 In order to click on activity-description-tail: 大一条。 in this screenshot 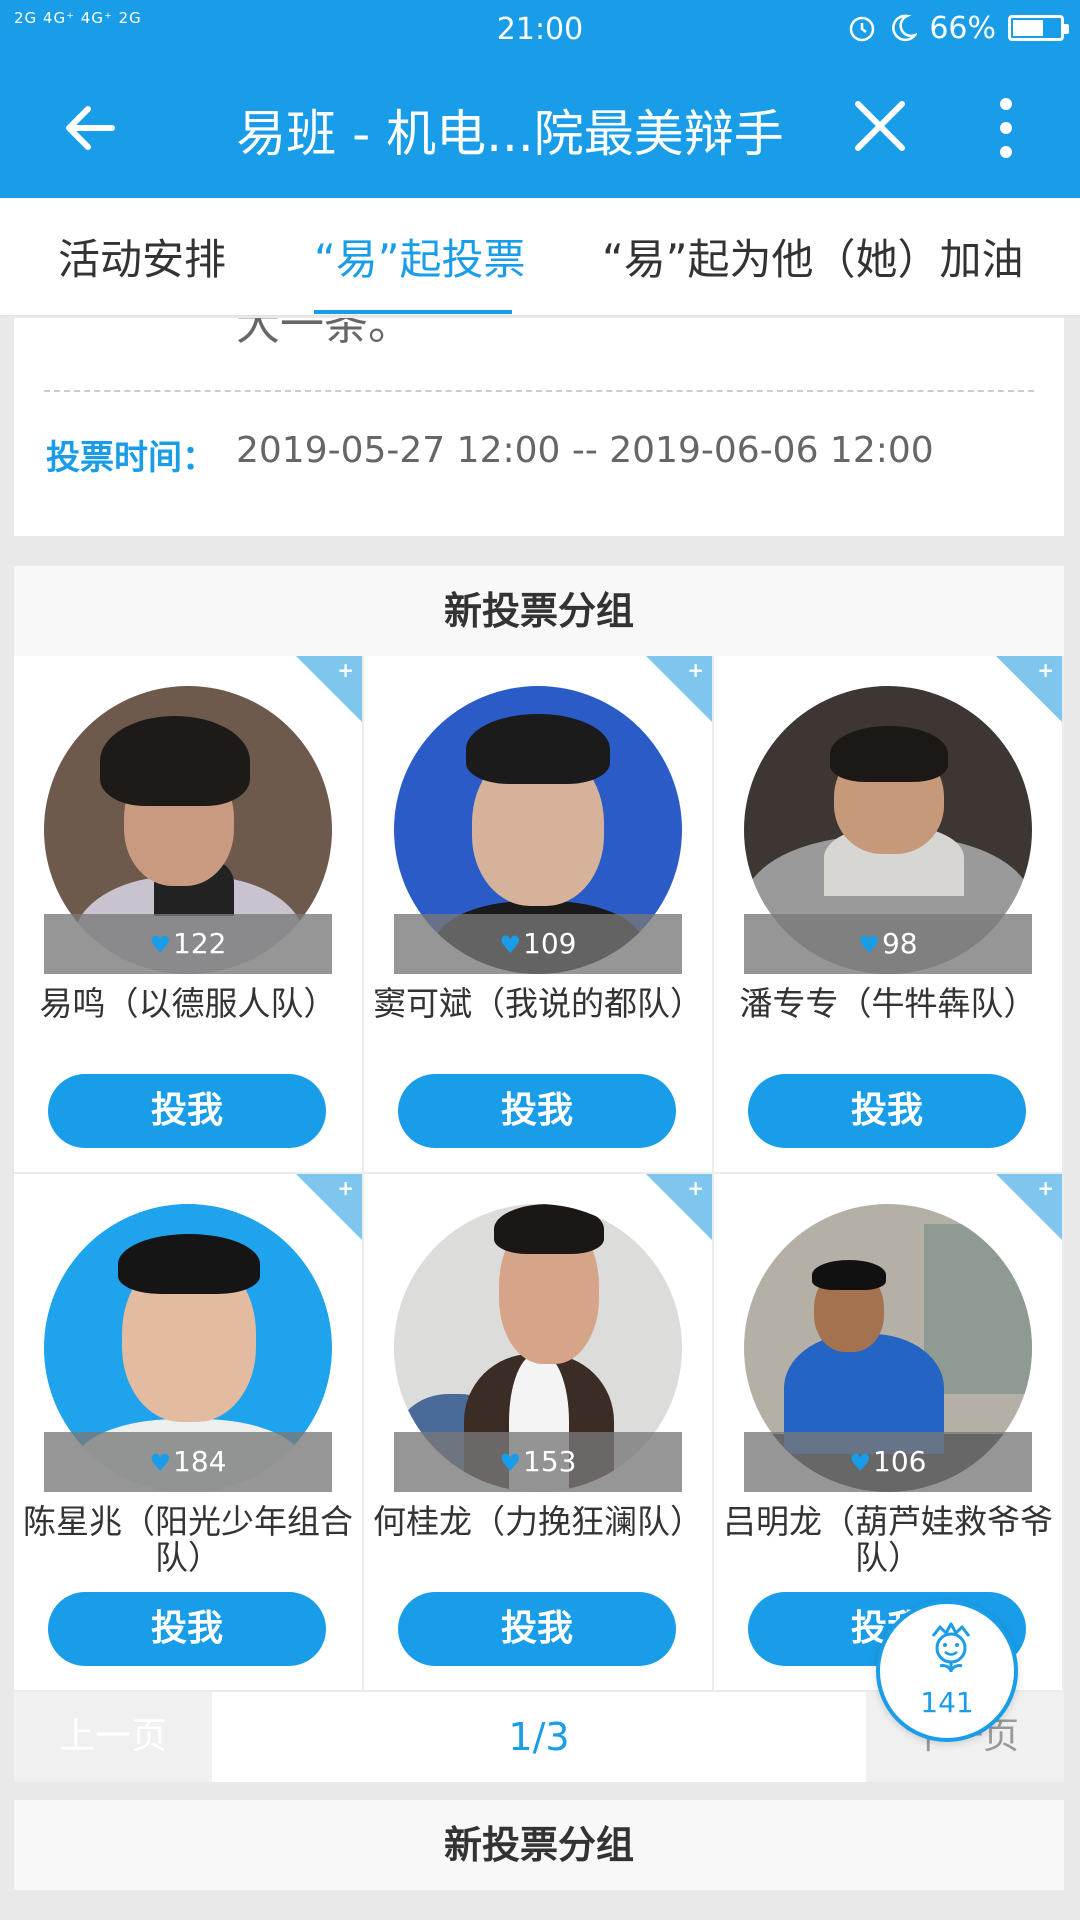, I will do `click(324, 334)`.